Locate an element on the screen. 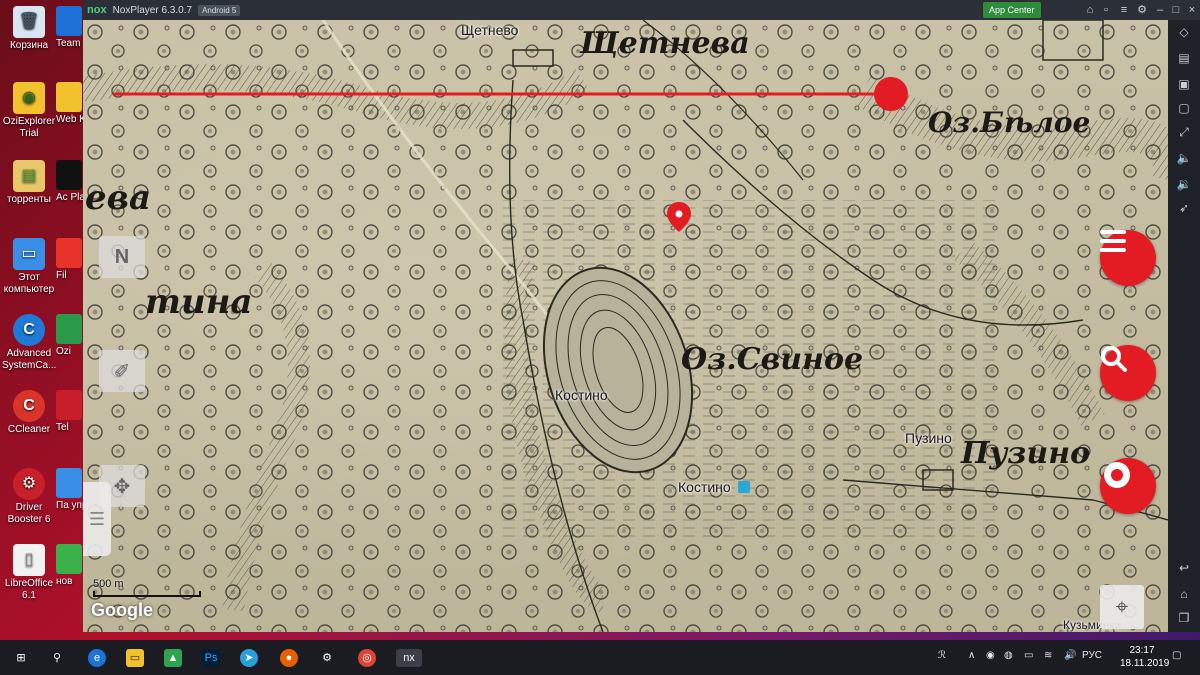 The image size is (1200, 675). desktop-icon-driver-booster: ⚙ Driver Booster 6 is located at coordinates (29, 497).